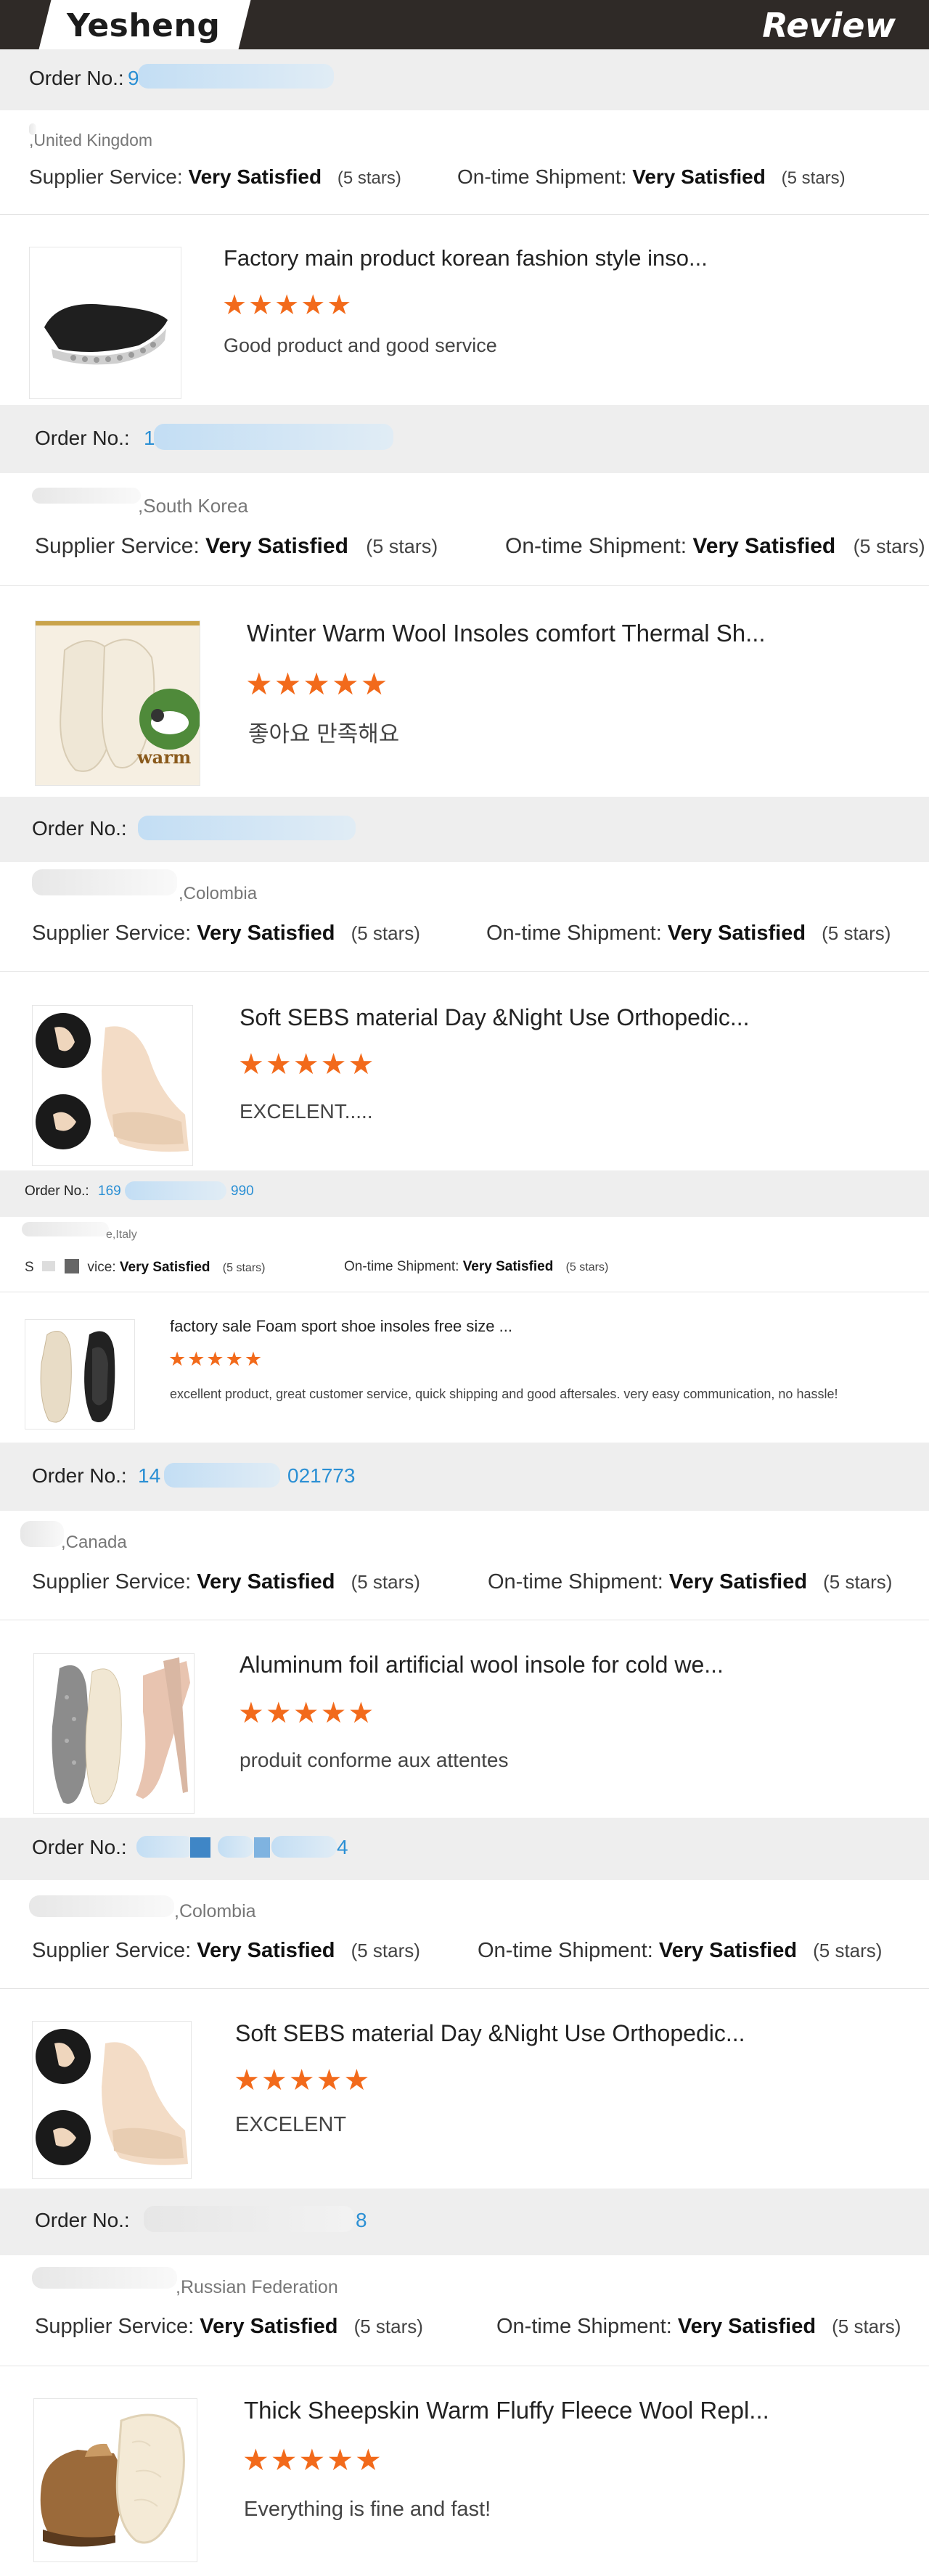 This screenshot has height=2576, width=929. What do you see at coordinates (464, 2222) in the screenshot?
I see `order-bar` at bounding box center [464, 2222].